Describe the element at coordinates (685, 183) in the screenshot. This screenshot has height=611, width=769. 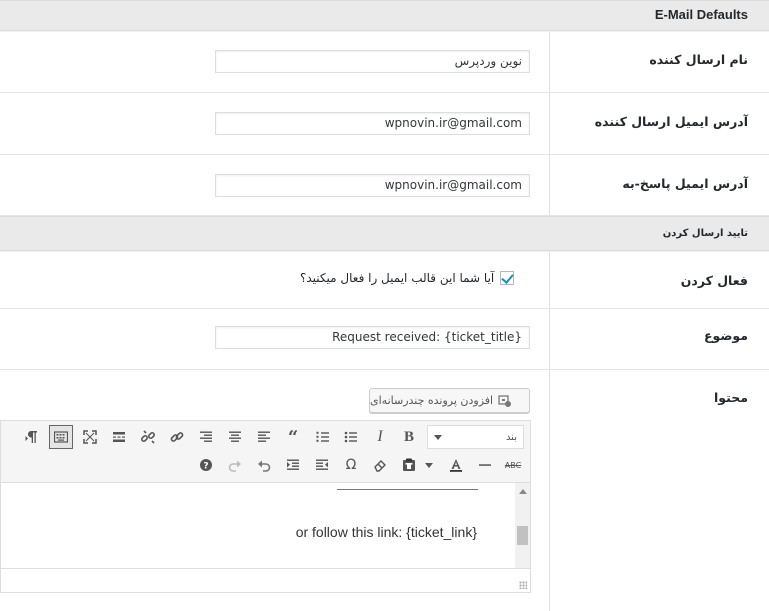
I see `label-reply-email: آدرس ایمیل پاسخ-به` at that location.